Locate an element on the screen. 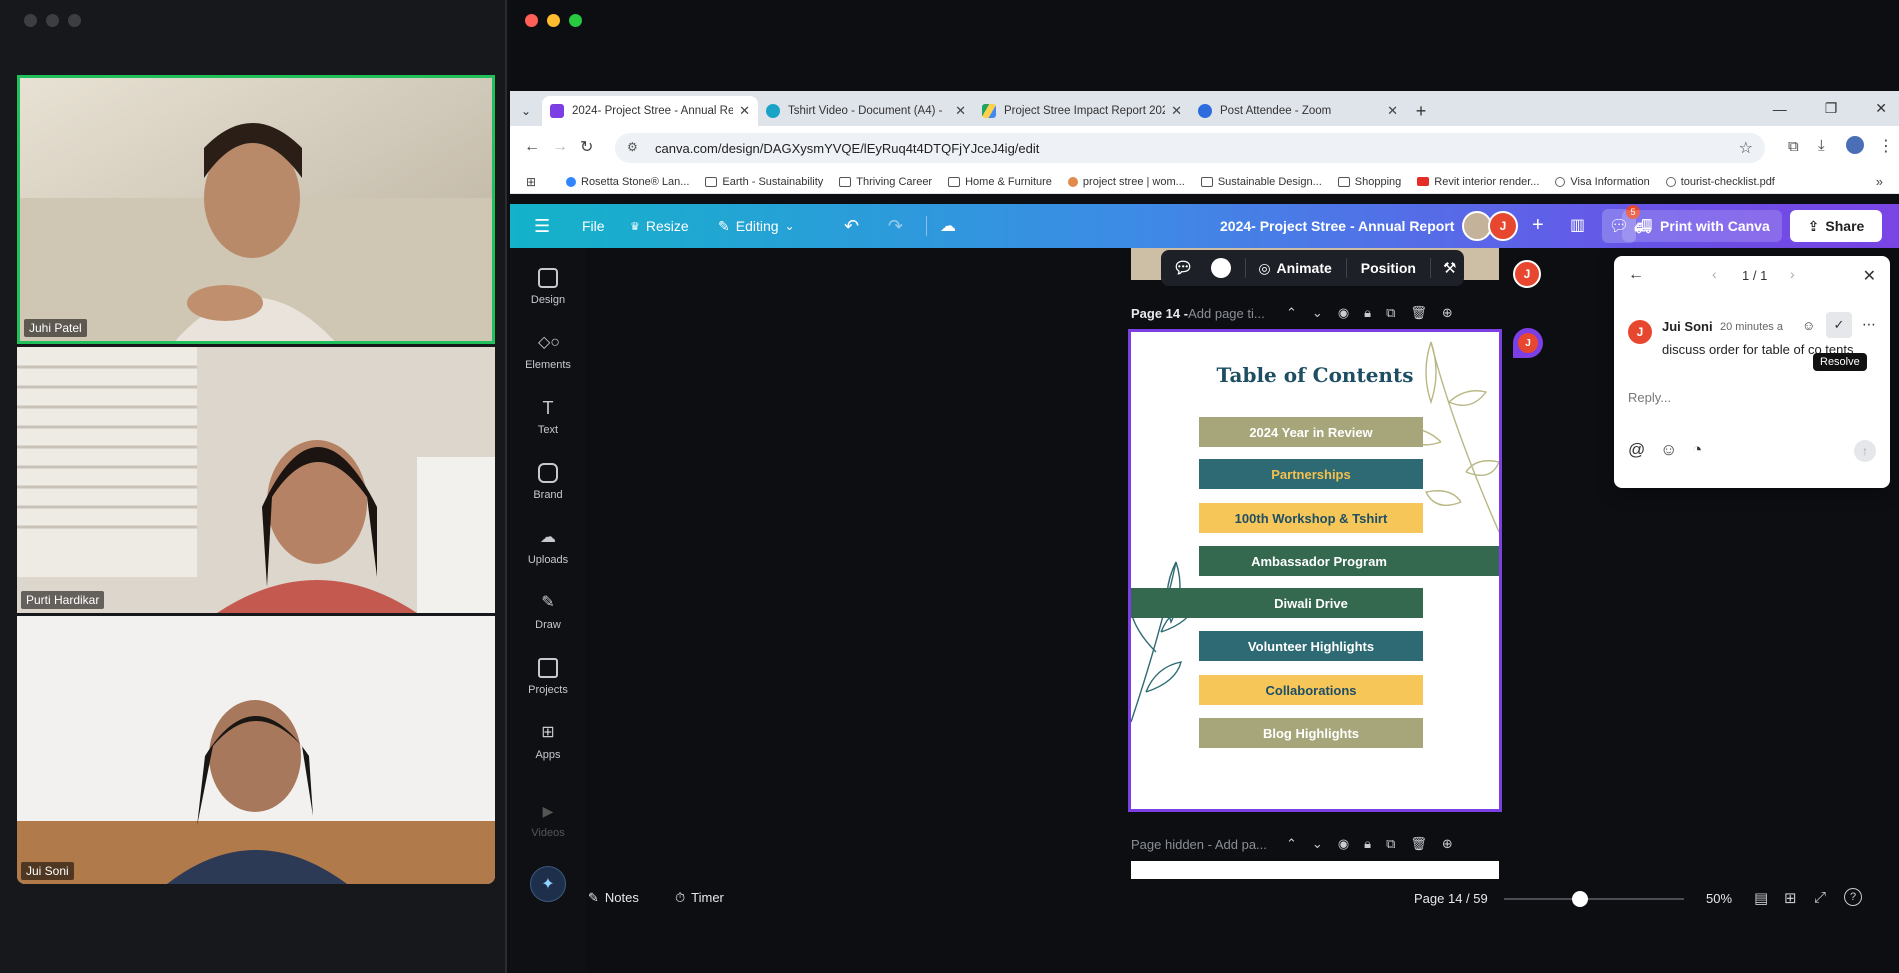 The width and height of the screenshot is (1899, 973). position-button: Position is located at coordinates (1388, 268).